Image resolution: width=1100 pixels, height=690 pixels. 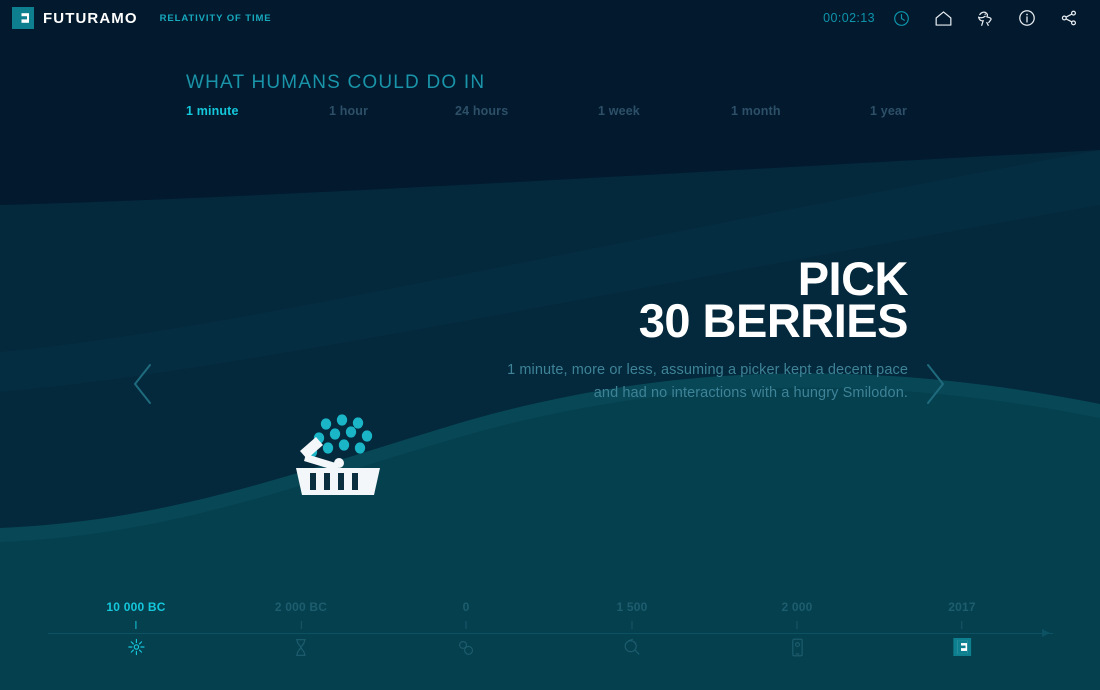 What do you see at coordinates (336, 82) in the screenshot?
I see `section-title: WHAT HUMANS COULD DO IN` at bounding box center [336, 82].